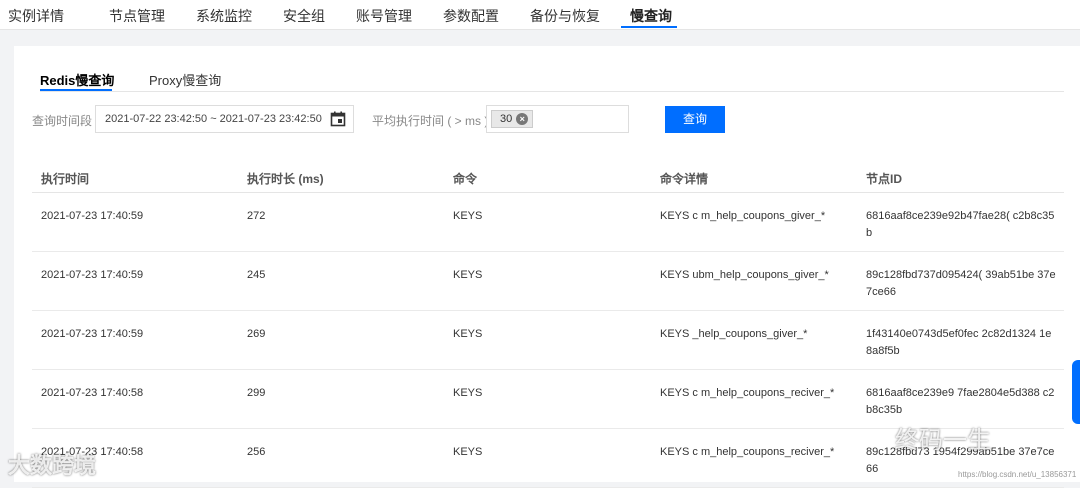 The width and height of the screenshot is (1080, 488). What do you see at coordinates (522, 119) in the screenshot?
I see `close-circle-icon: ×` at bounding box center [522, 119].